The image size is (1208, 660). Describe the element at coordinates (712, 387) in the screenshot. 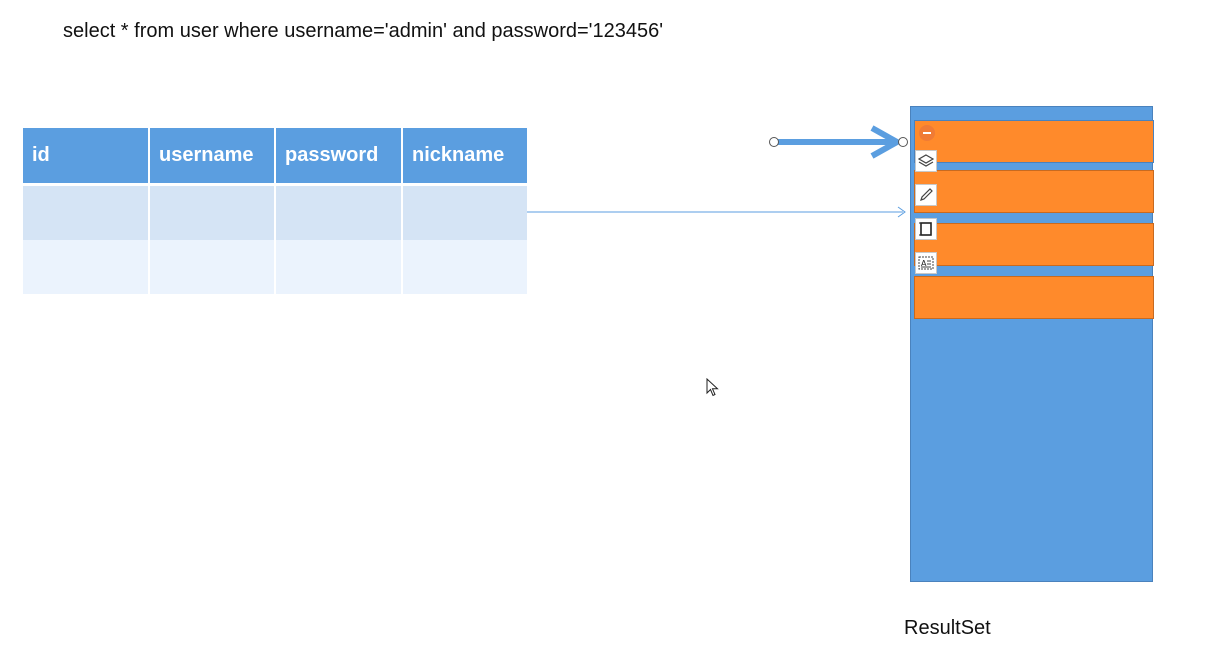

I see `mouse-cursor-icon` at that location.